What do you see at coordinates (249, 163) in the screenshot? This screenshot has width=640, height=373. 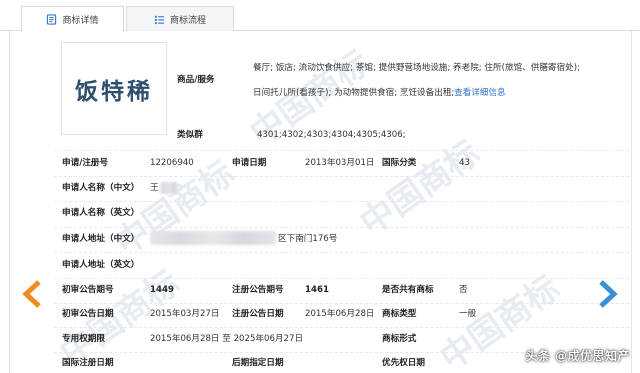 I see `apply-date-label: 申请日期` at bounding box center [249, 163].